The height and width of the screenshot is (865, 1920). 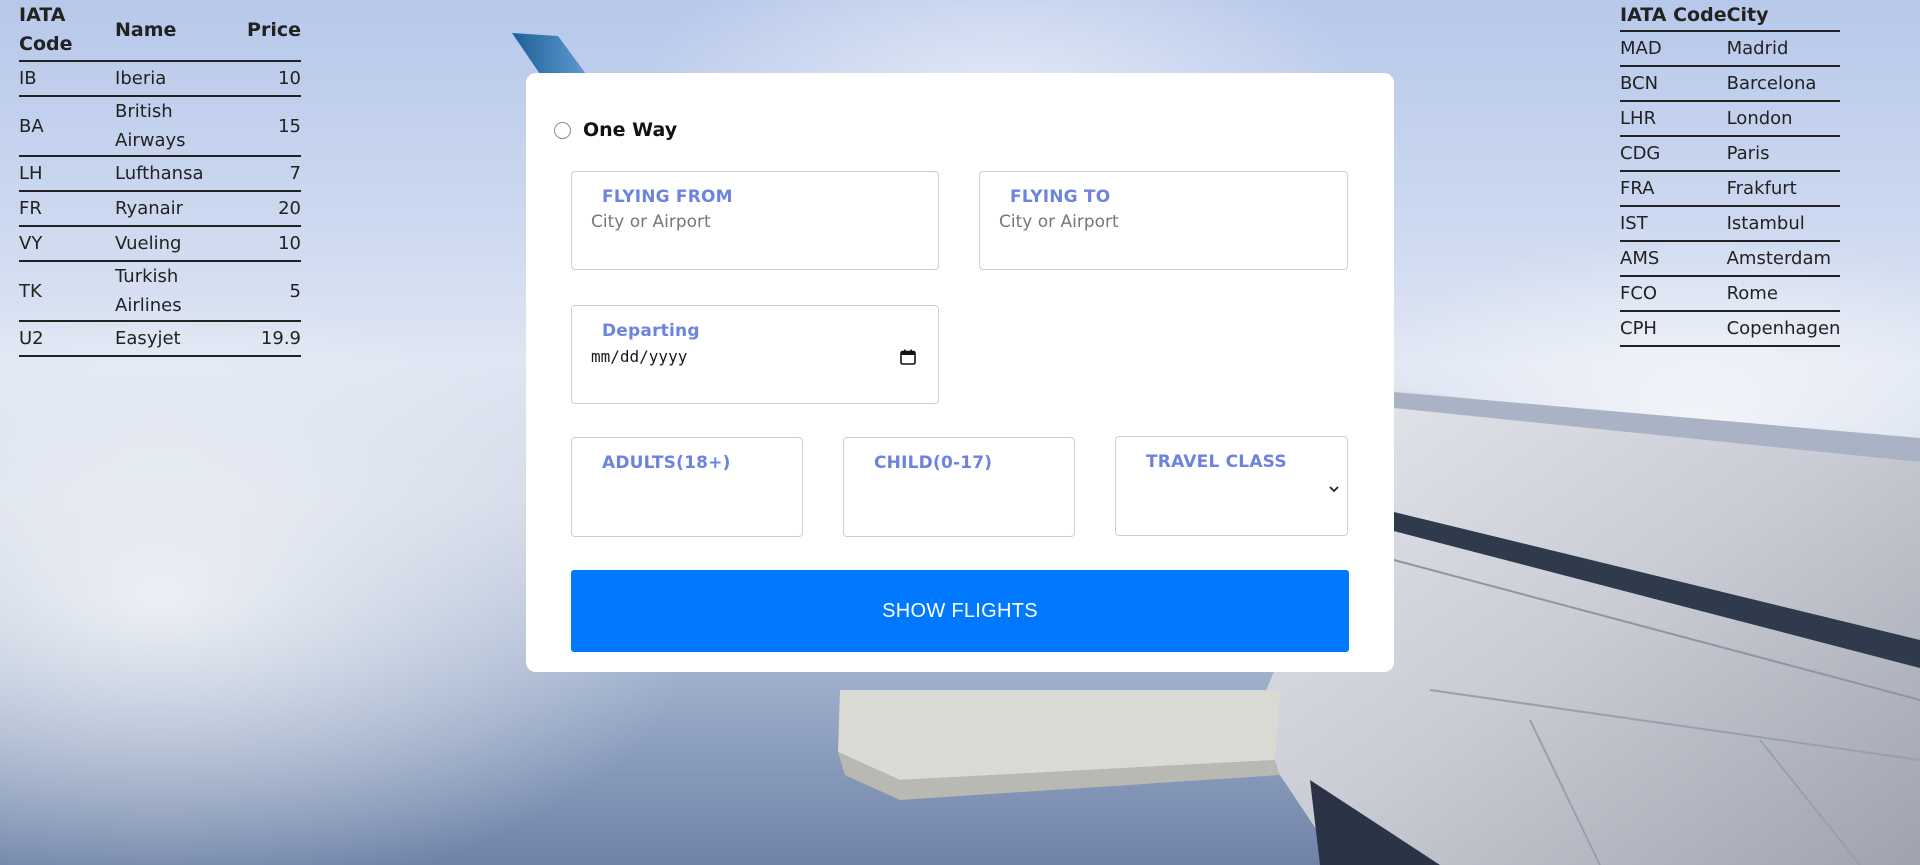 I want to click on city-code: AMS, so click(x=1673, y=259).